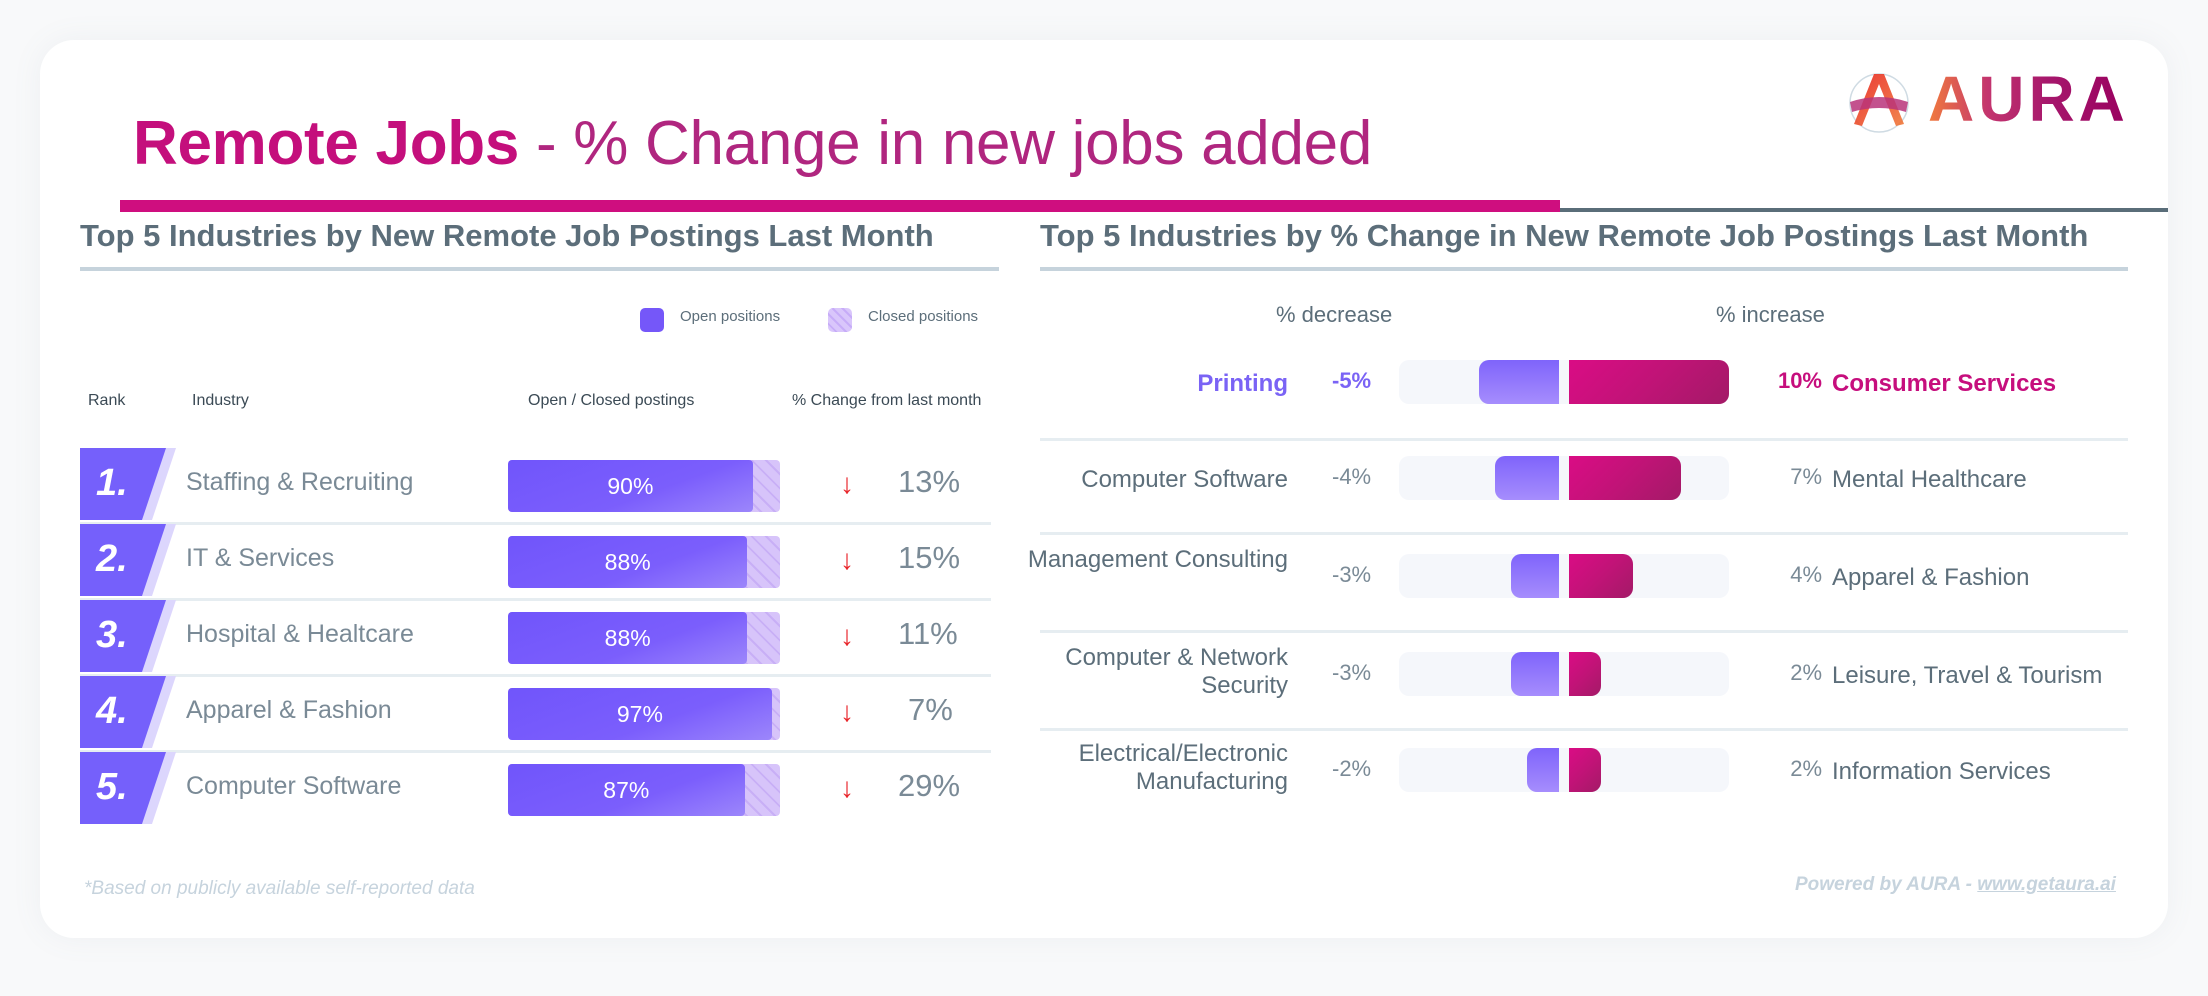 This screenshot has width=2208, height=996. Describe the element at coordinates (1584, 269) in the screenshot. I see `right-section-underline` at that location.